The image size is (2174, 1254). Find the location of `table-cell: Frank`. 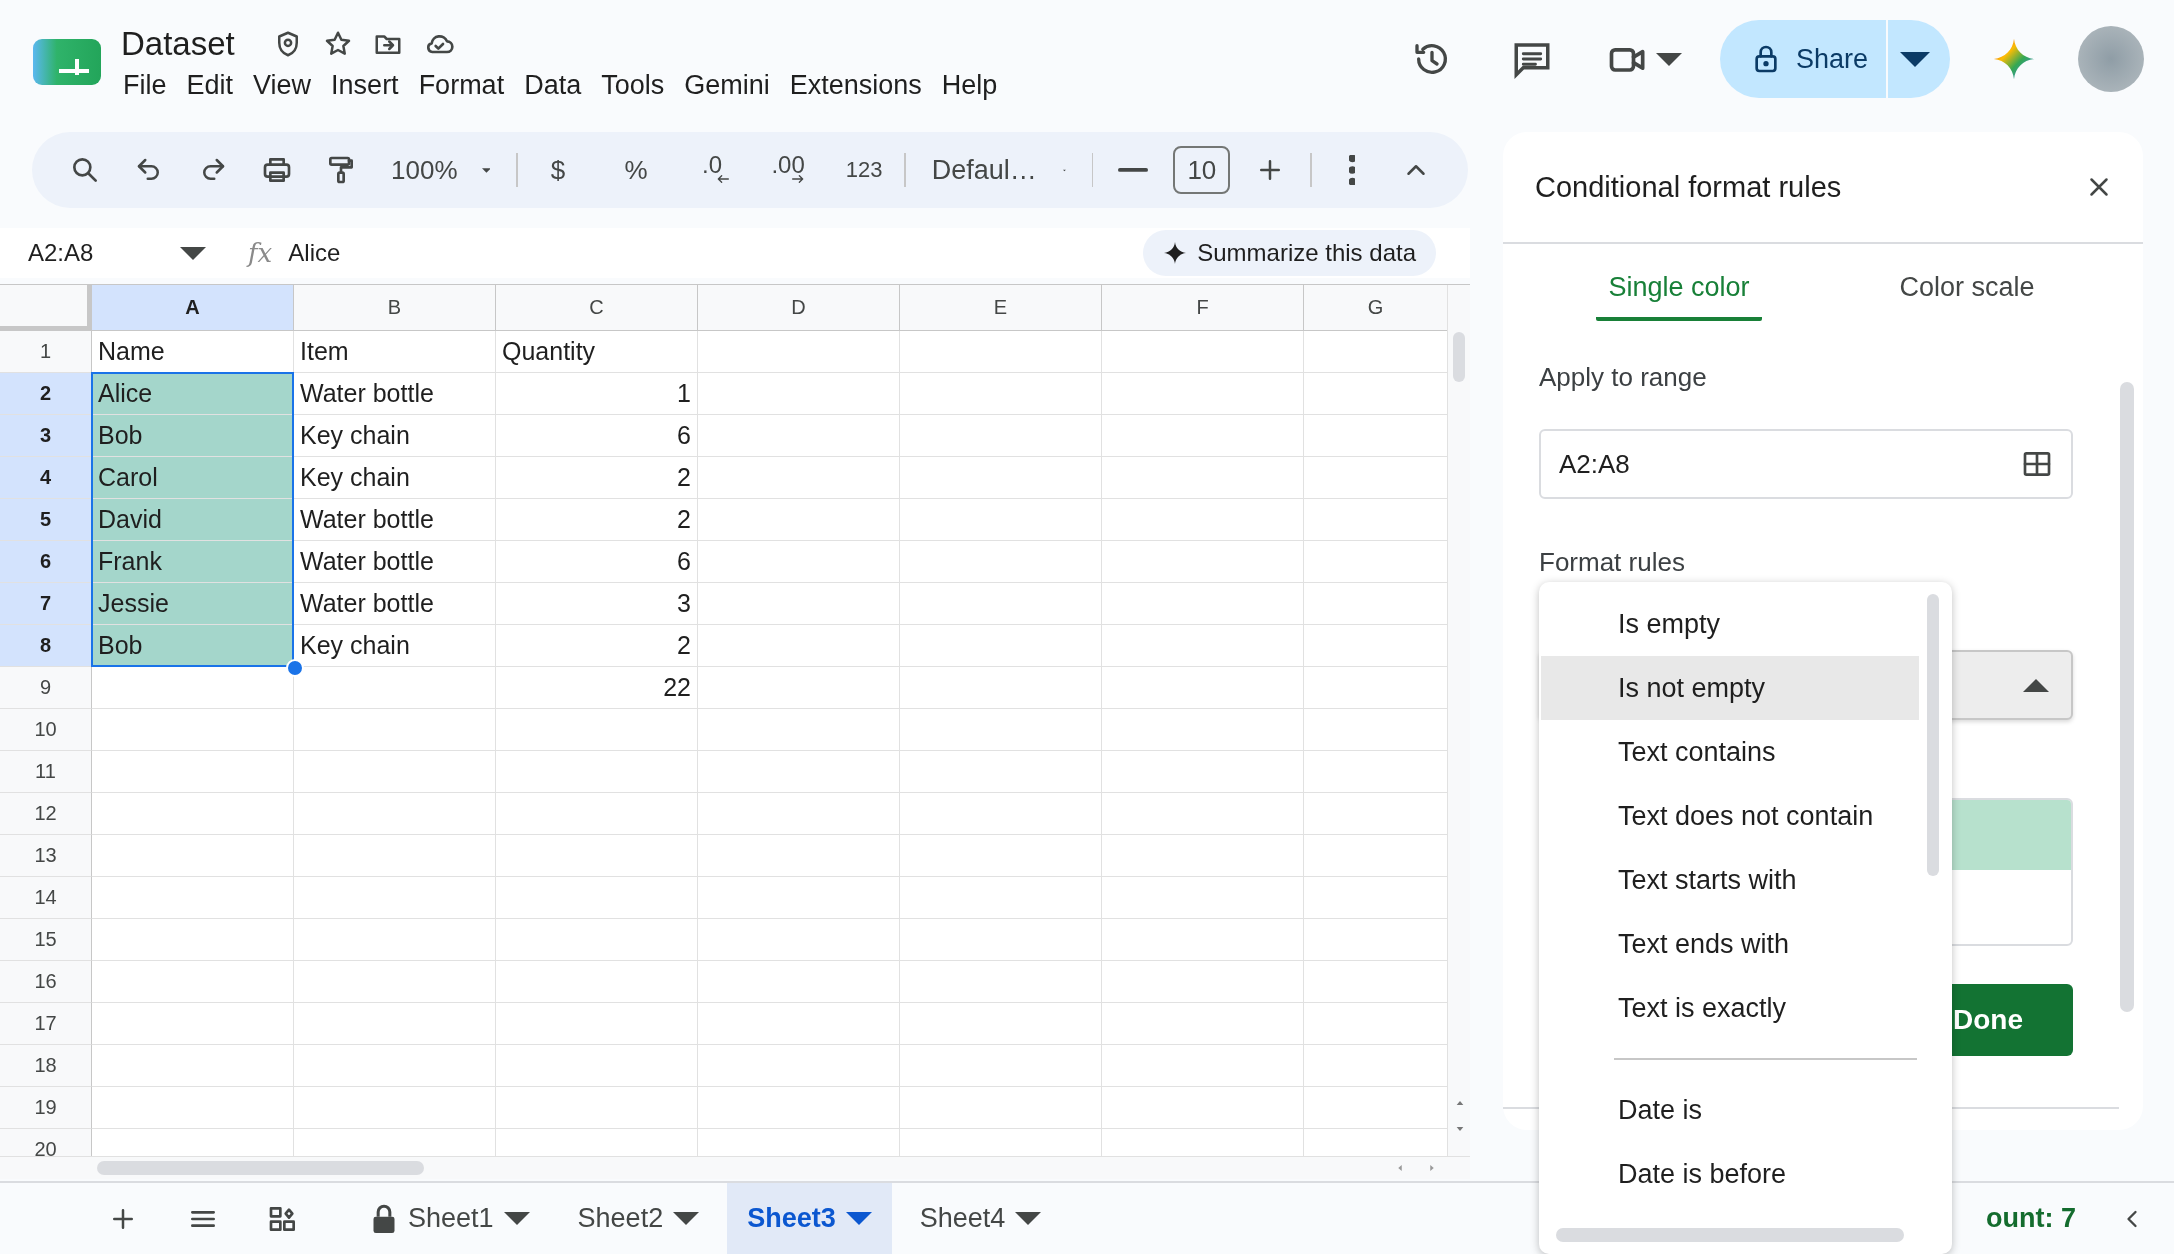

table-cell: Frank is located at coordinates (193, 562).